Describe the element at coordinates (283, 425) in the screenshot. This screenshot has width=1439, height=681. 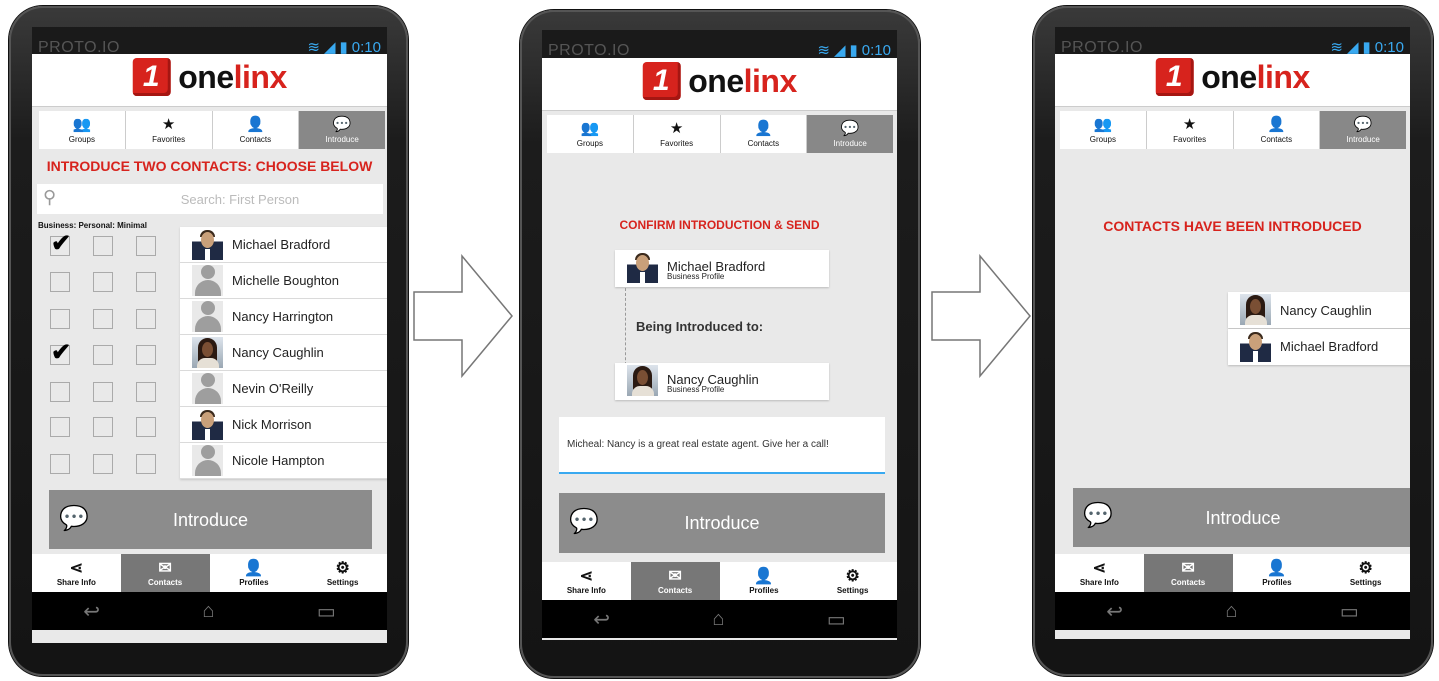
I see `list-item: Nick Morrison` at that location.